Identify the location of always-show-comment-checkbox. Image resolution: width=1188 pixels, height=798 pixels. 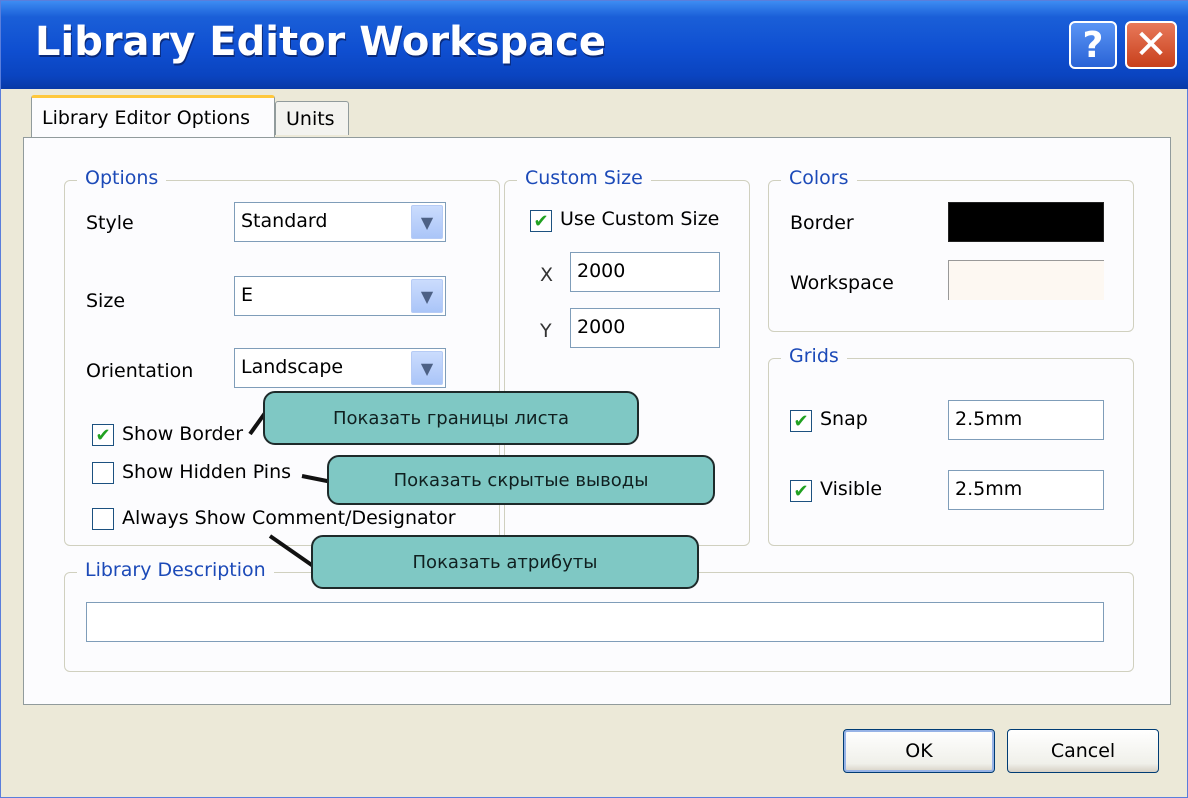
(103, 519).